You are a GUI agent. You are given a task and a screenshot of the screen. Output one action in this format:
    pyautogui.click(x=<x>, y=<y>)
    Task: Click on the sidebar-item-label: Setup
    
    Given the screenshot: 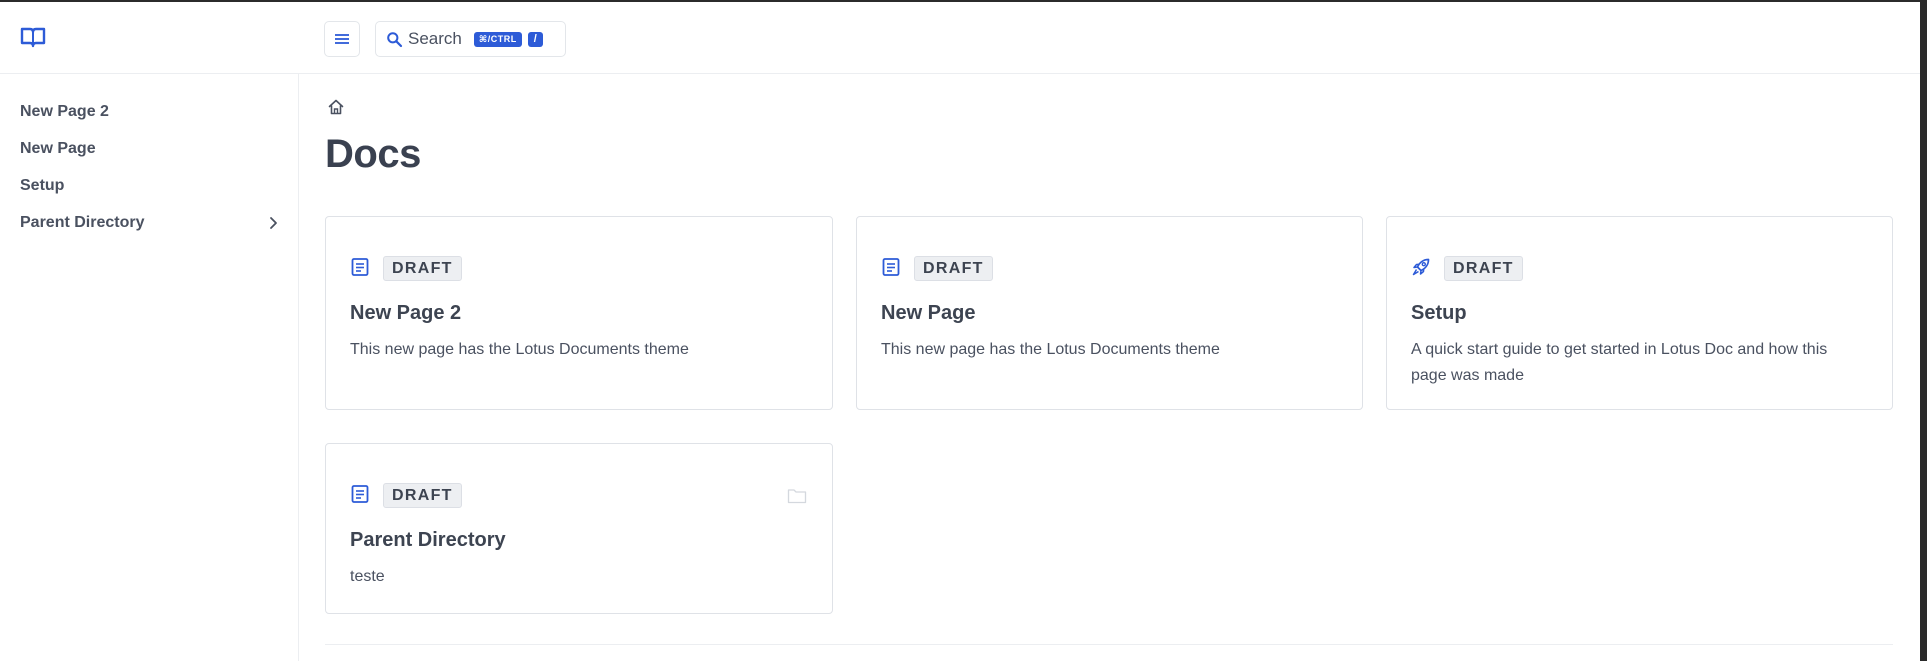 What is the action you would take?
    pyautogui.click(x=42, y=185)
    